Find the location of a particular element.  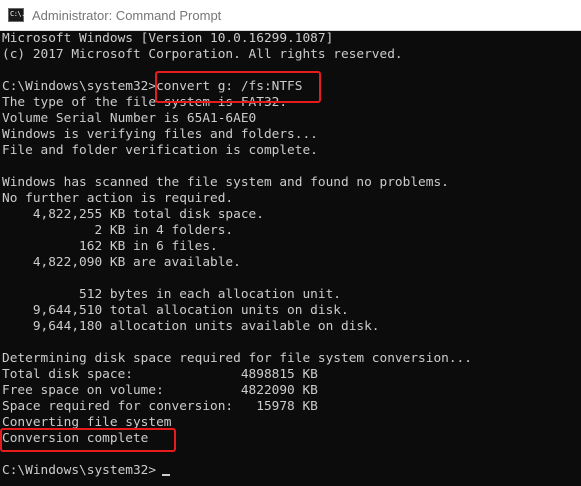

conversion-complete-highlight-box is located at coordinates (88, 440).